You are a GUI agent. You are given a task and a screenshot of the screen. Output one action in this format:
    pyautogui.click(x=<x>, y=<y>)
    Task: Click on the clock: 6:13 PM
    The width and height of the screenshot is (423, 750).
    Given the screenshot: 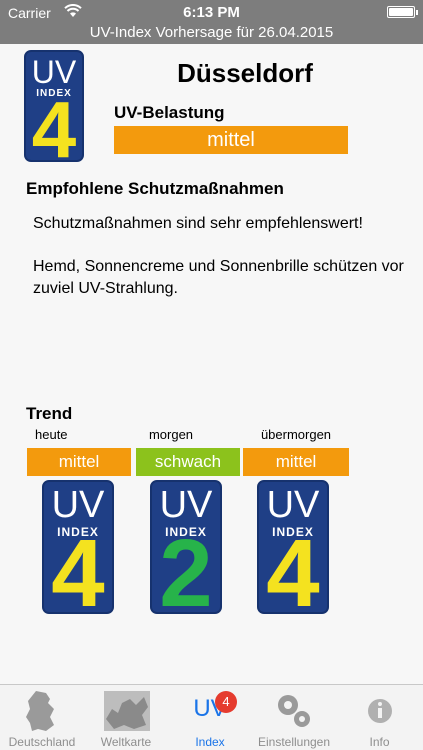 What is the action you would take?
    pyautogui.click(x=211, y=12)
    